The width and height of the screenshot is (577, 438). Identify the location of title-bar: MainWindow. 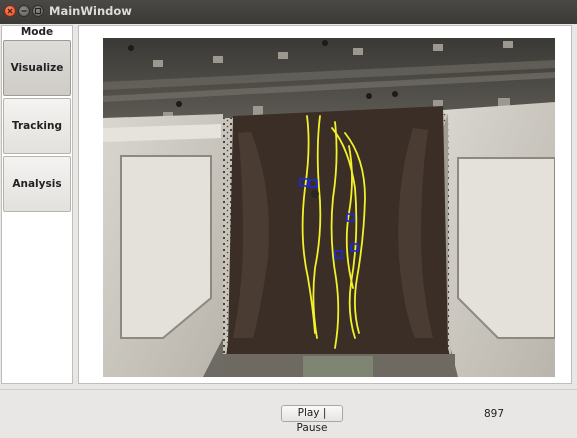
(288, 12).